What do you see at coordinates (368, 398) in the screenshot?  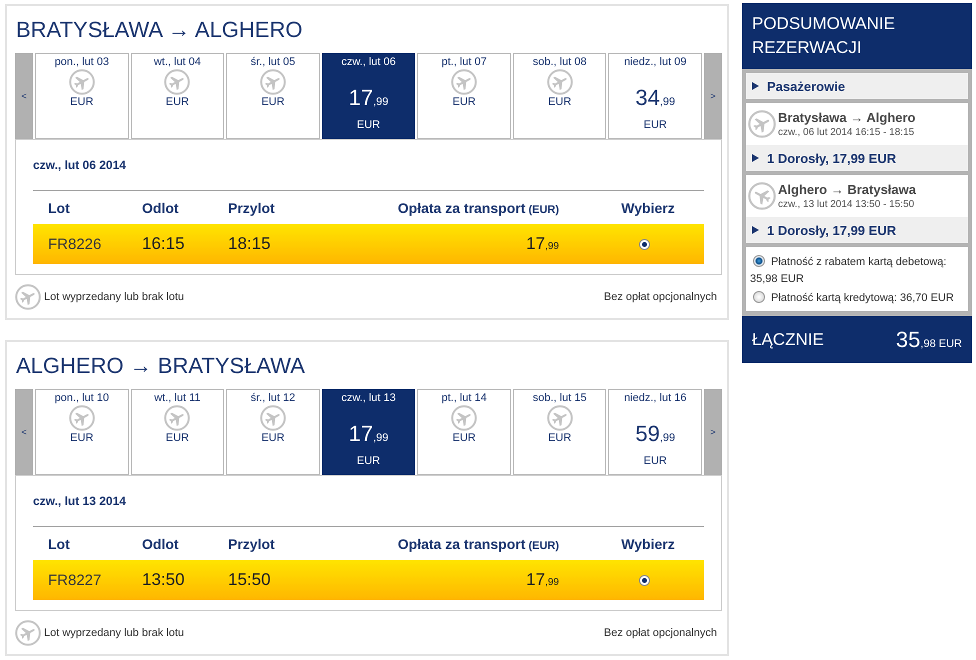 I see `day-label: czw., lut 13` at bounding box center [368, 398].